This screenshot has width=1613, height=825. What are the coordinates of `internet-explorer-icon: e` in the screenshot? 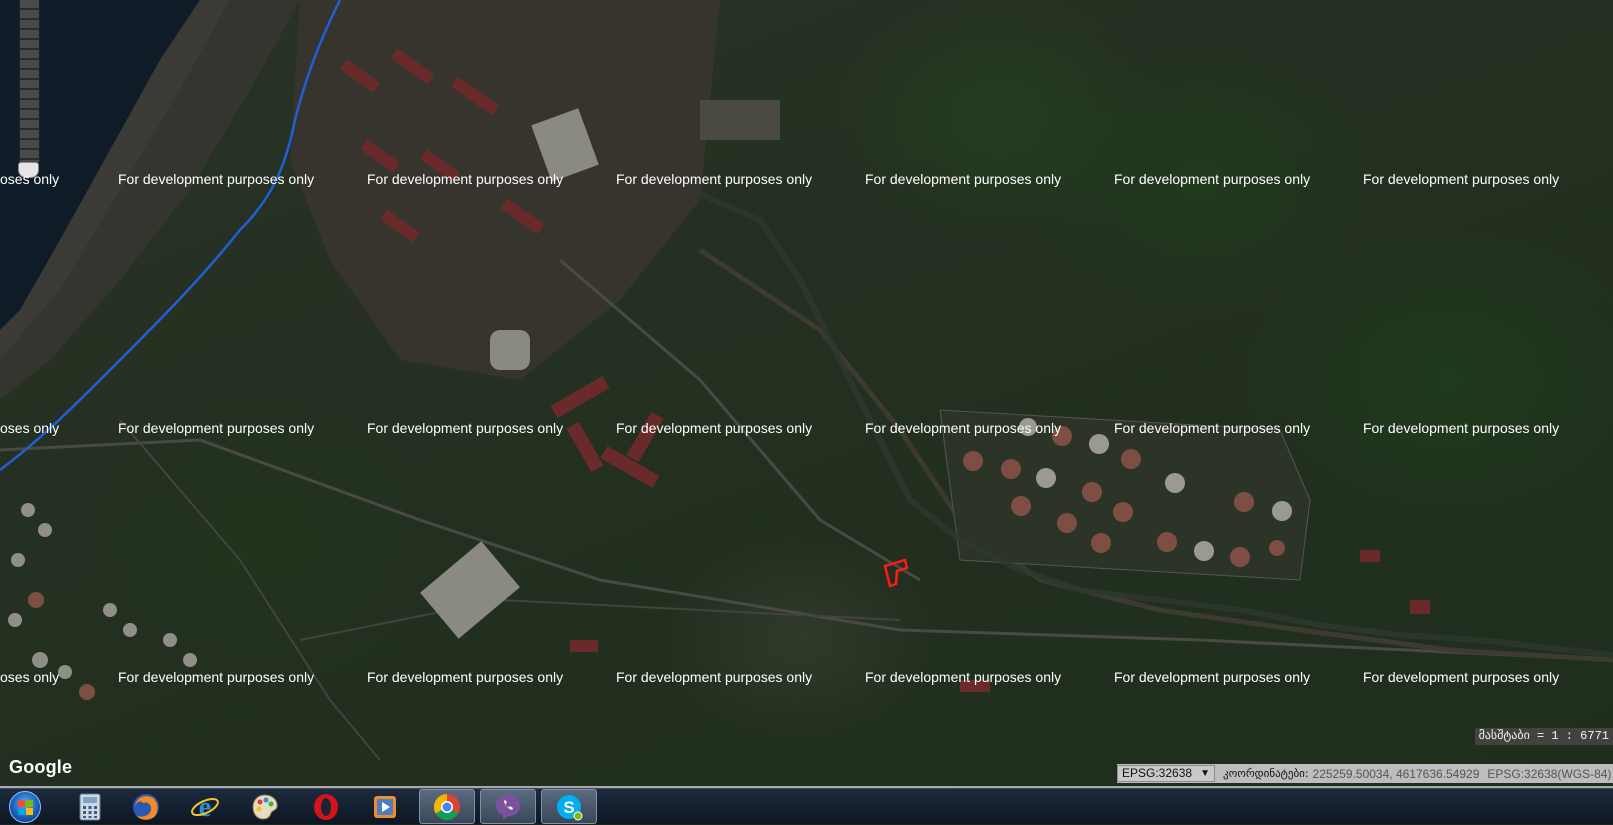 It's located at (205, 807).